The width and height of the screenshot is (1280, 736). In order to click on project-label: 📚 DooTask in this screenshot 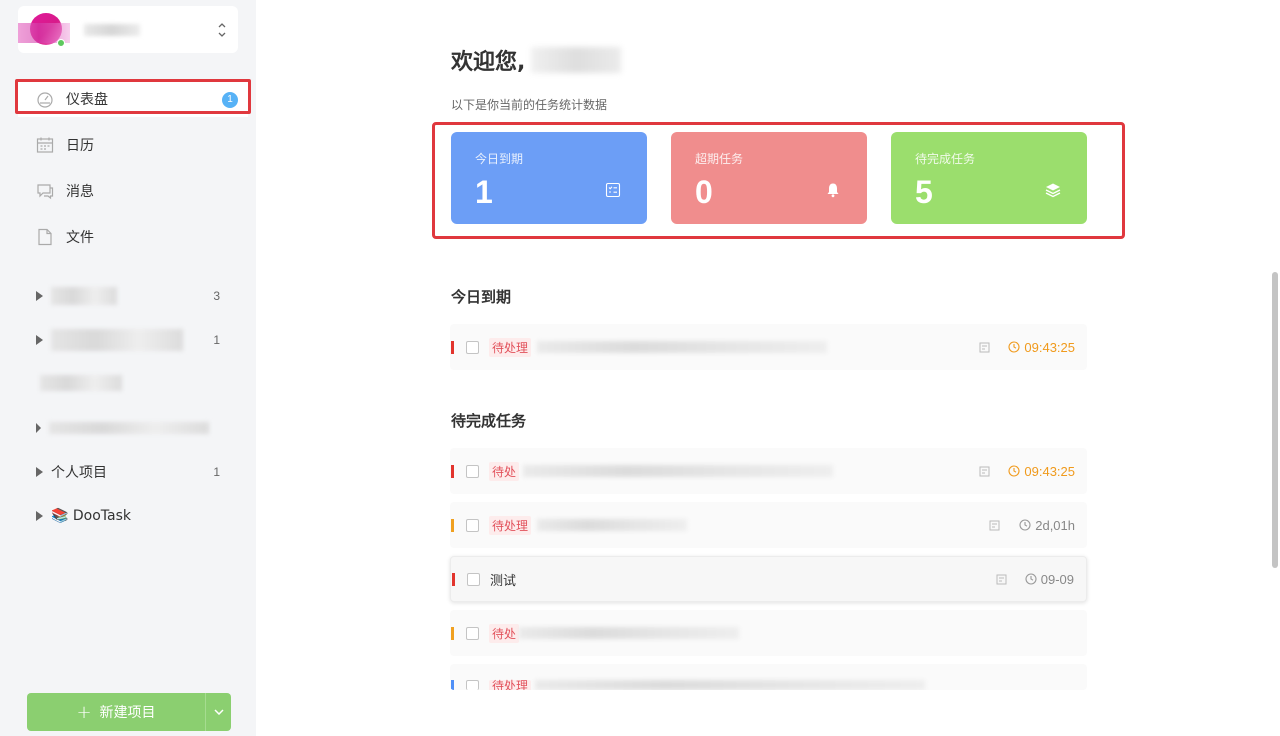, I will do `click(91, 516)`.